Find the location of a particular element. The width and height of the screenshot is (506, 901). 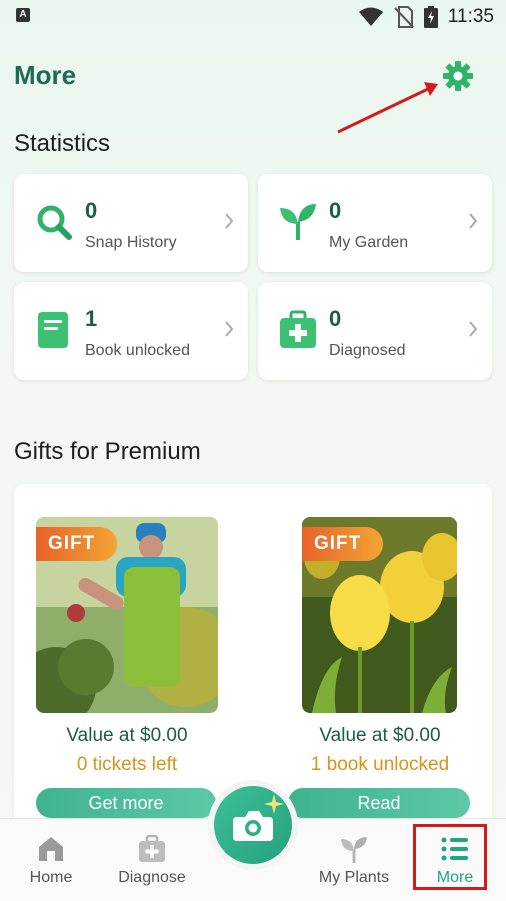

clock: 11:35 is located at coordinates (470, 16).